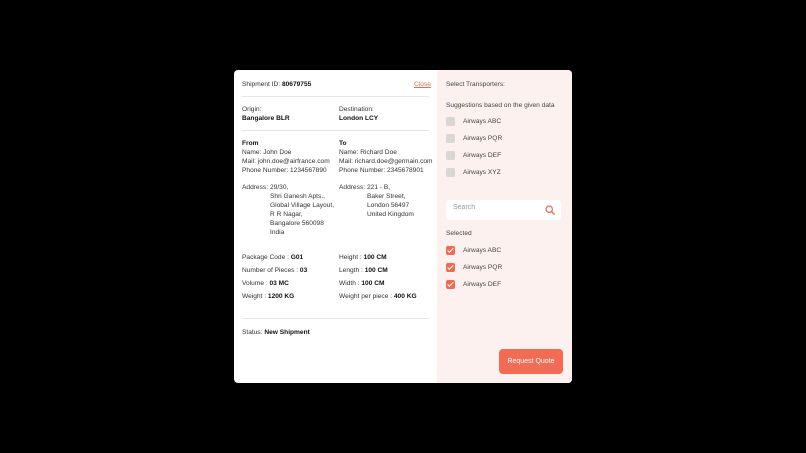 This screenshot has width=806, height=453. I want to click on selected-transporter-label: Airways PQR, so click(483, 267).